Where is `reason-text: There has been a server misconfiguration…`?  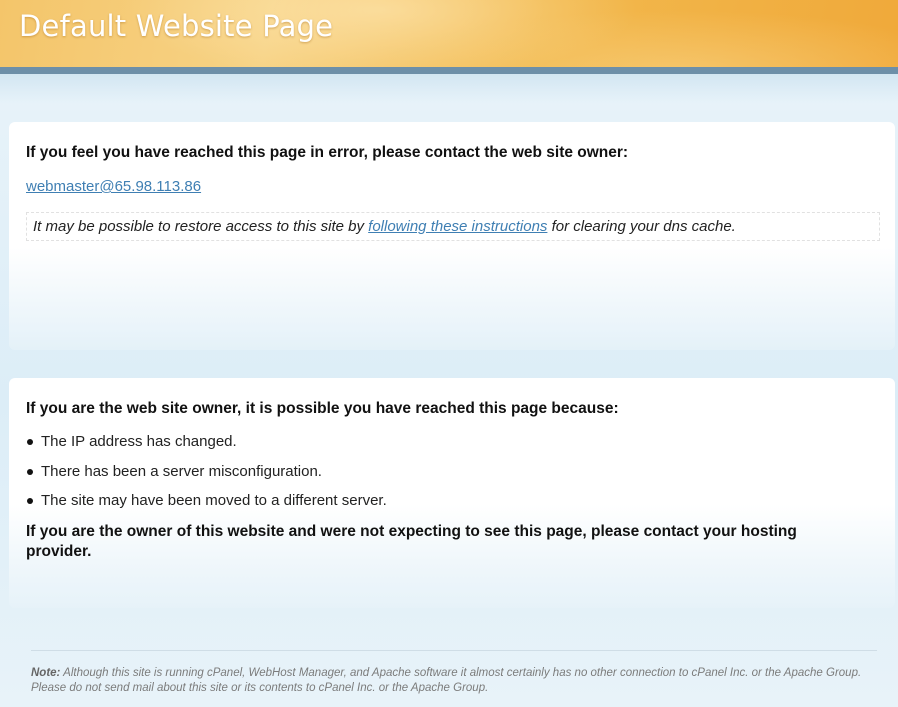 reason-text: There has been a server misconfiguration… is located at coordinates (181, 471).